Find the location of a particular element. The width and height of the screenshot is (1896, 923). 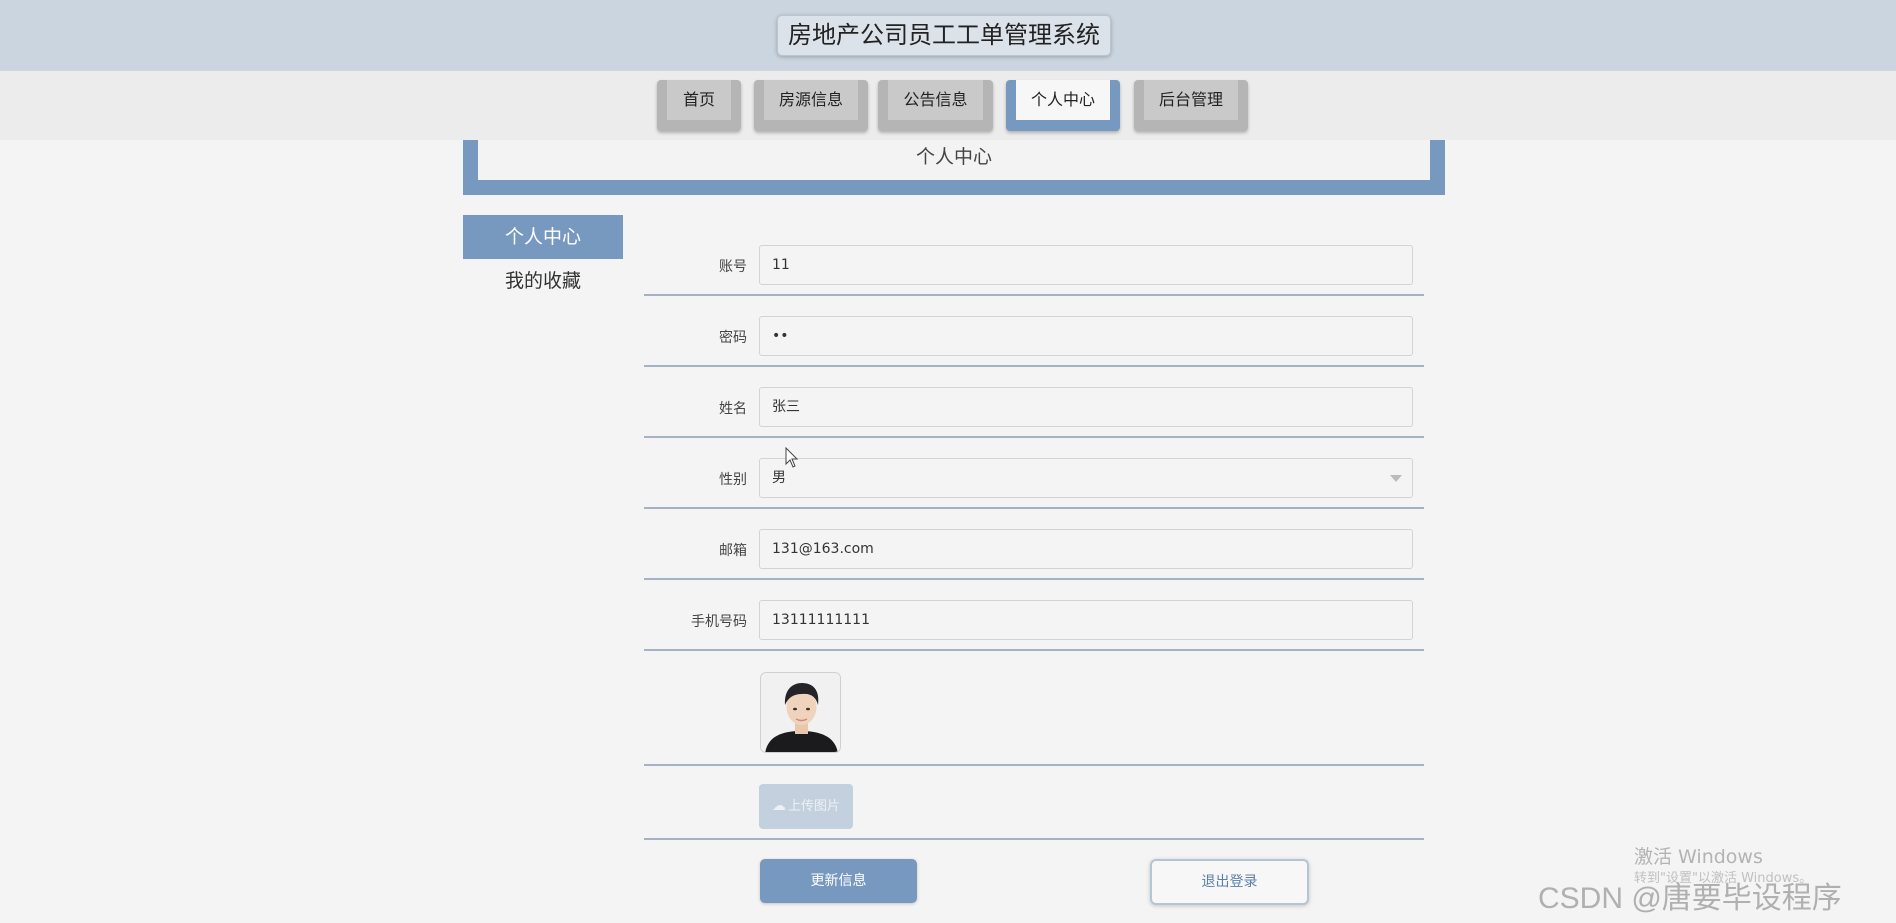

password-input: •• is located at coordinates (1086, 336).